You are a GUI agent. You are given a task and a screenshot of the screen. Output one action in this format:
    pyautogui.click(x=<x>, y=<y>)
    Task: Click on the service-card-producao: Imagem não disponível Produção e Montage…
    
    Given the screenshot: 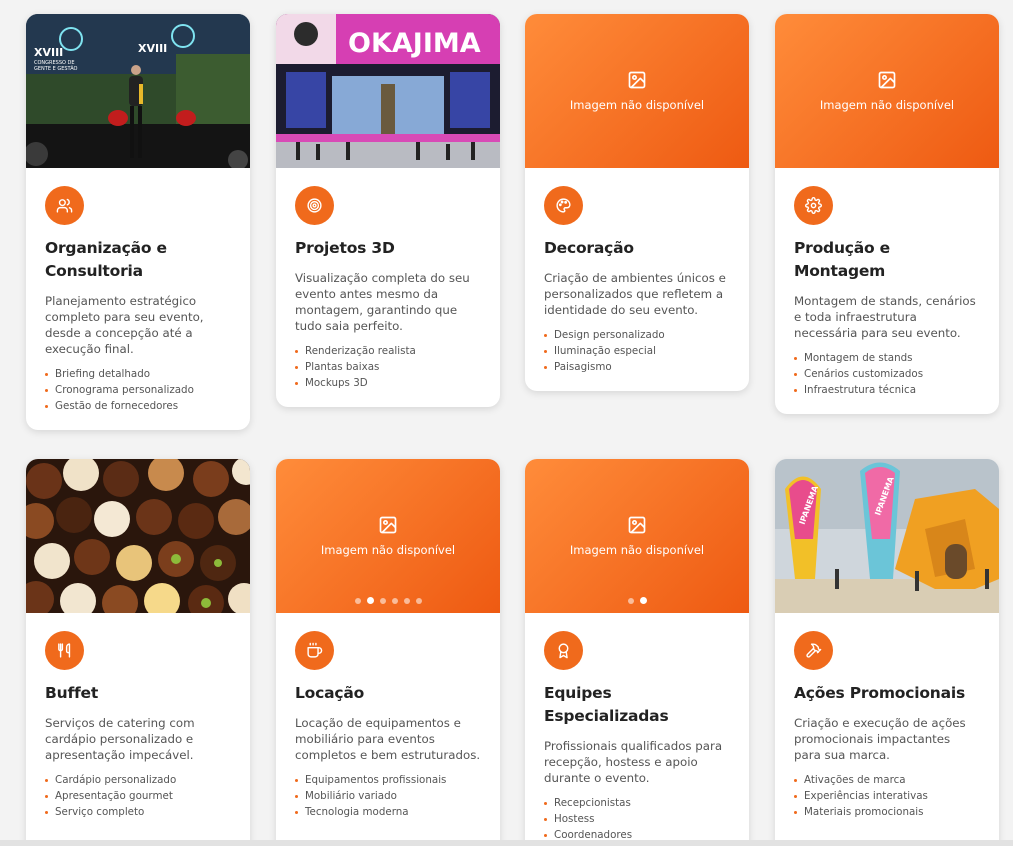 What is the action you would take?
    pyautogui.click(x=887, y=214)
    